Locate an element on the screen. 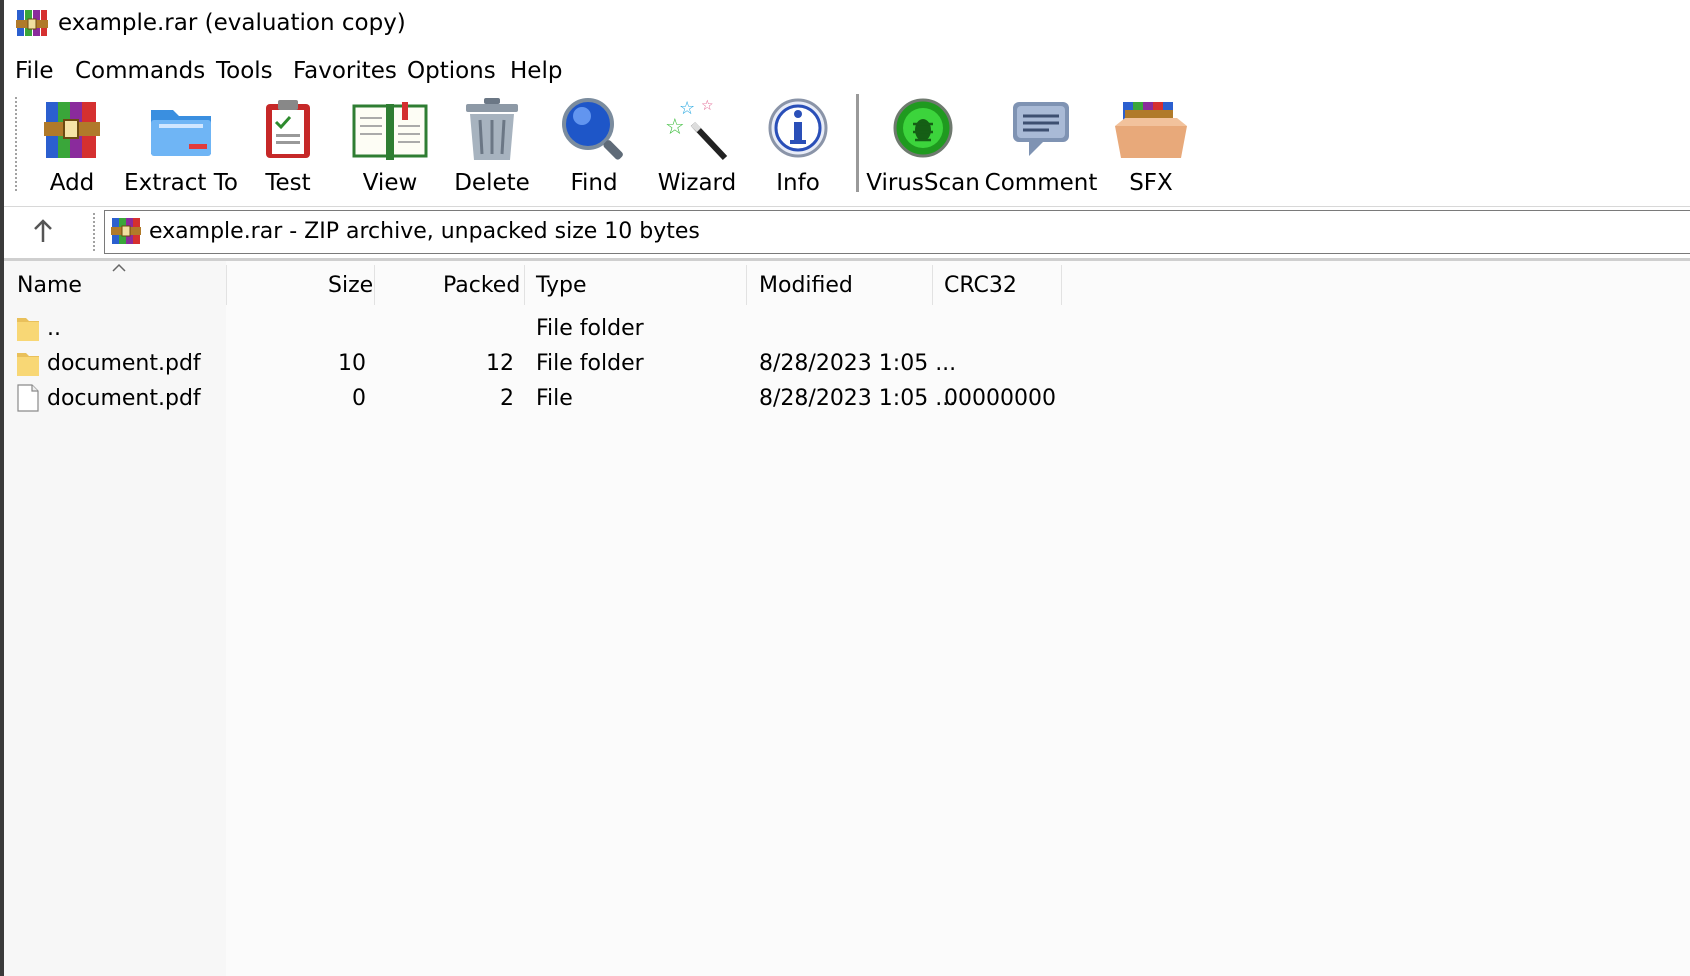  column-headers: Name Size Packed Type Modified CRC32 is located at coordinates (847, 285).